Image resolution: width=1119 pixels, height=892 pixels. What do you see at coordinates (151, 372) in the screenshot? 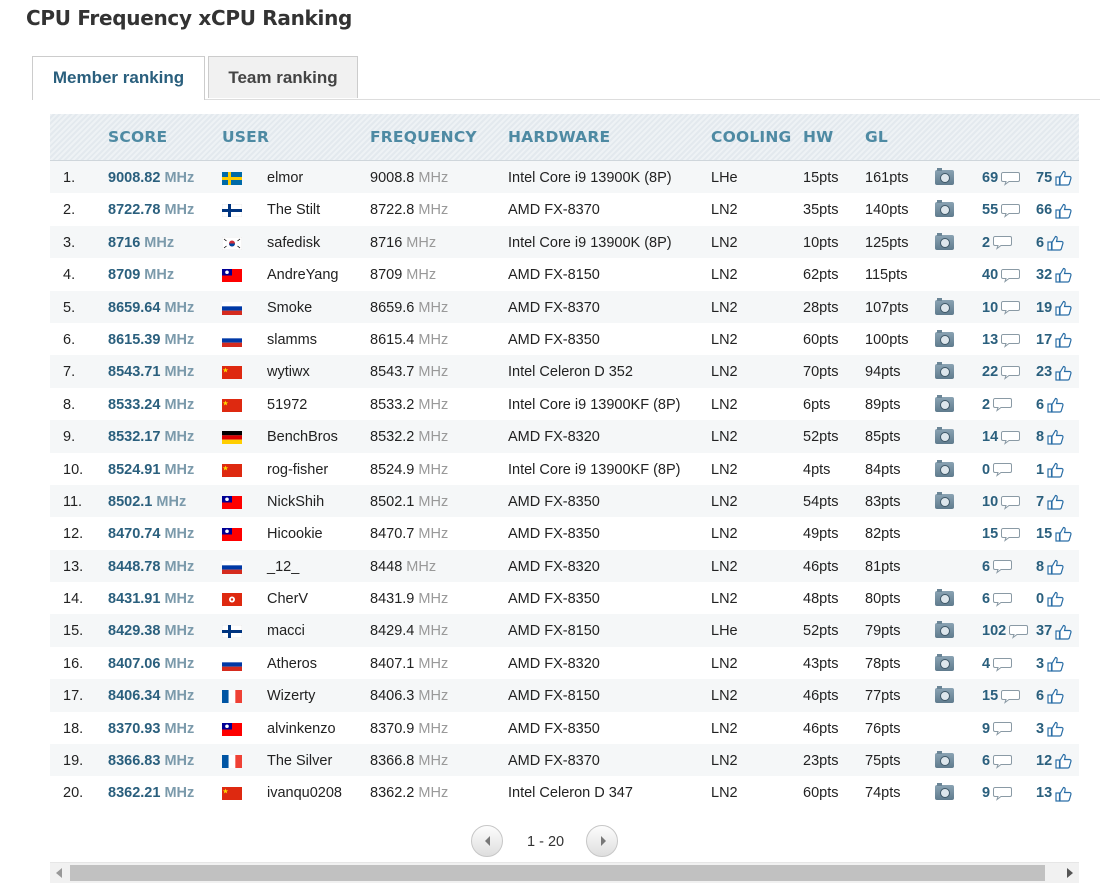
I see `score: 8543.71 MHz` at bounding box center [151, 372].